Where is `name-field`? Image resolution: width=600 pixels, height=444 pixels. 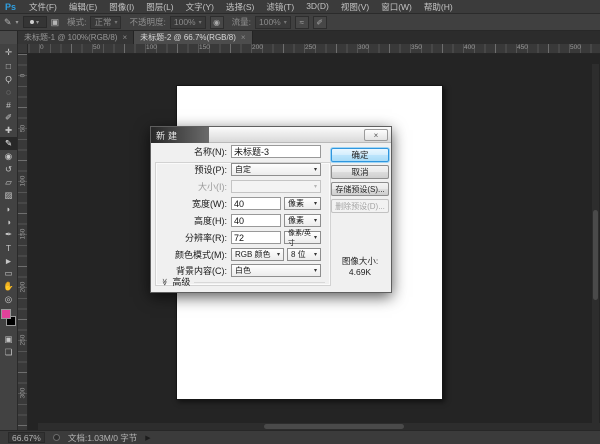 name-field is located at coordinates (276, 151).